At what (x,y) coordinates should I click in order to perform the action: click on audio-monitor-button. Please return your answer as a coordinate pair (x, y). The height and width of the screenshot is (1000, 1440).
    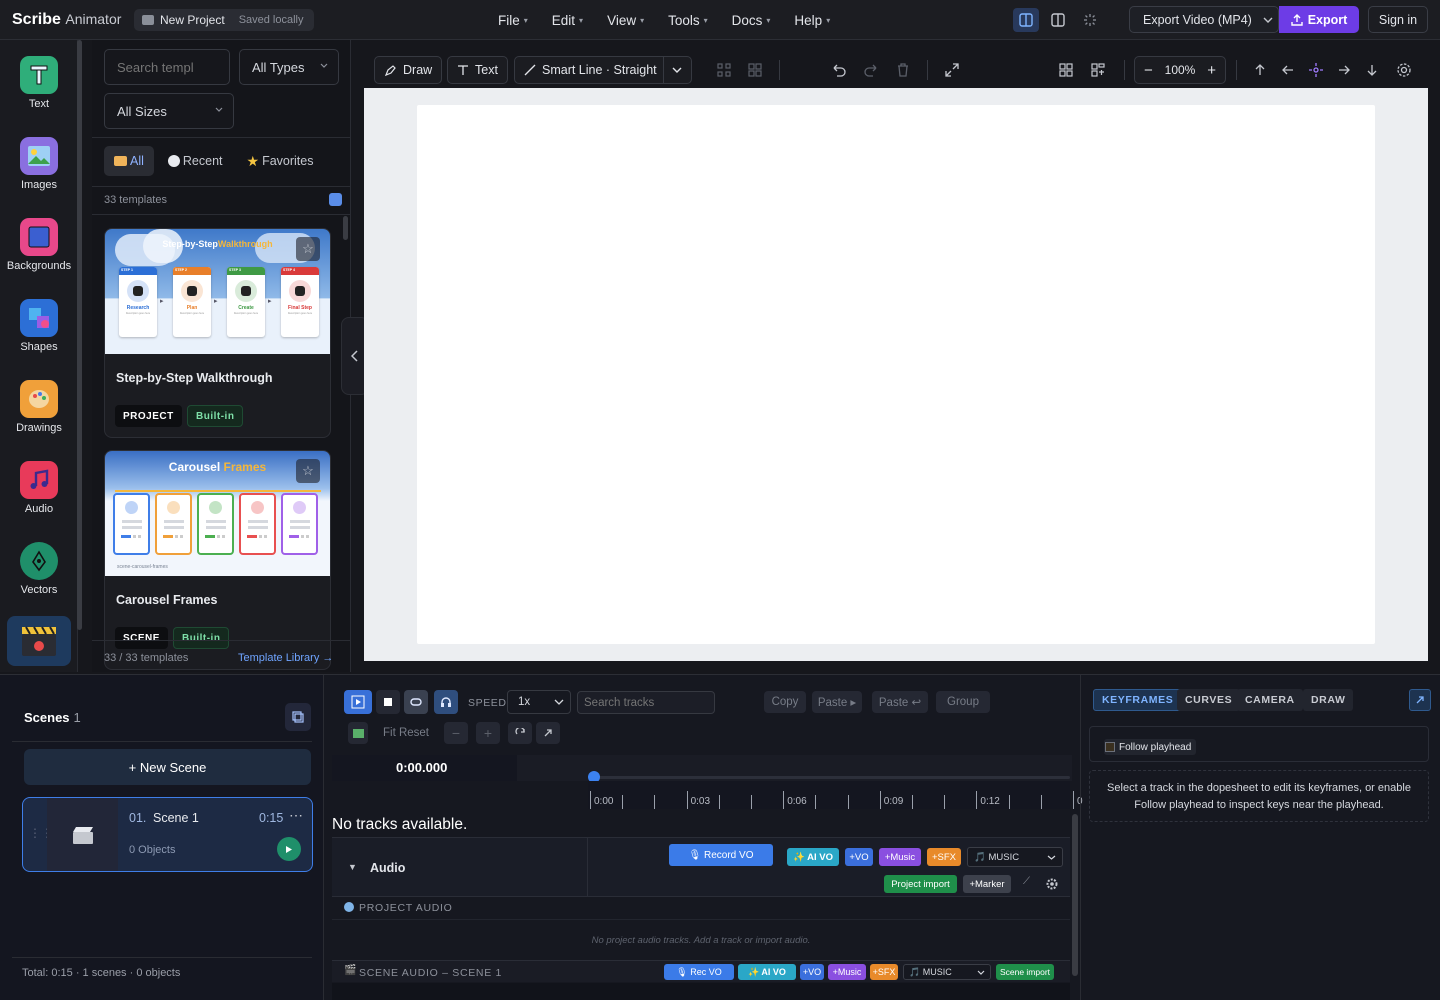
    Looking at the image, I should click on (446, 702).